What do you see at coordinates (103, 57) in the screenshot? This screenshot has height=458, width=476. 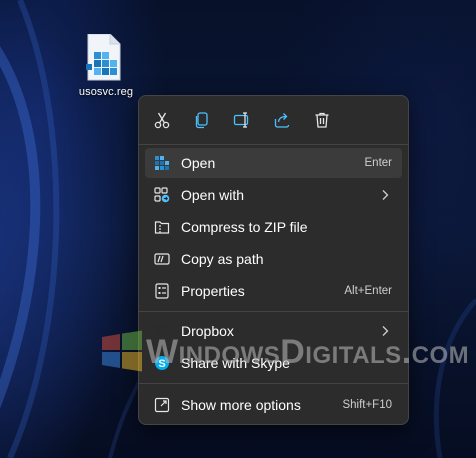 I see `registry-file-icon` at bounding box center [103, 57].